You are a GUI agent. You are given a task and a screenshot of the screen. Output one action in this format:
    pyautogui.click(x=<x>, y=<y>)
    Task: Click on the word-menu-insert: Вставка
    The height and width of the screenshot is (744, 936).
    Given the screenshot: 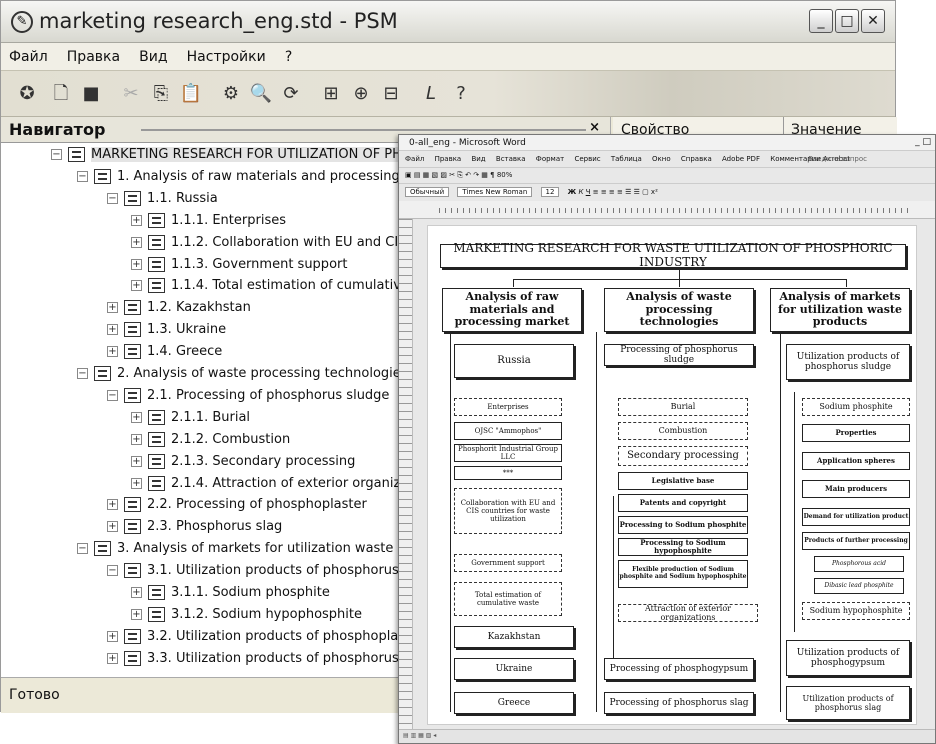 What is the action you would take?
    pyautogui.click(x=511, y=159)
    